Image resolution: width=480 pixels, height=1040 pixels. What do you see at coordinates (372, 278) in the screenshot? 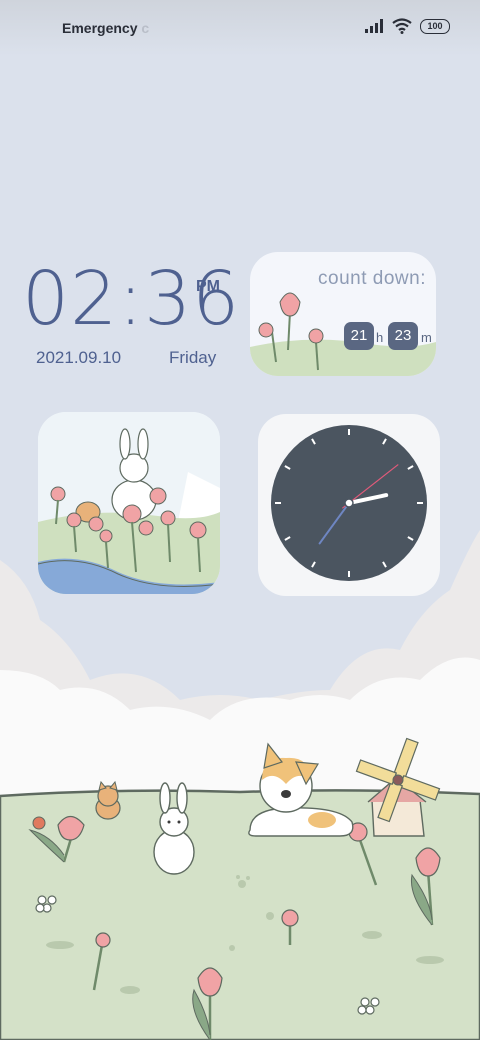
I see `countdown-title: count down:` at bounding box center [372, 278].